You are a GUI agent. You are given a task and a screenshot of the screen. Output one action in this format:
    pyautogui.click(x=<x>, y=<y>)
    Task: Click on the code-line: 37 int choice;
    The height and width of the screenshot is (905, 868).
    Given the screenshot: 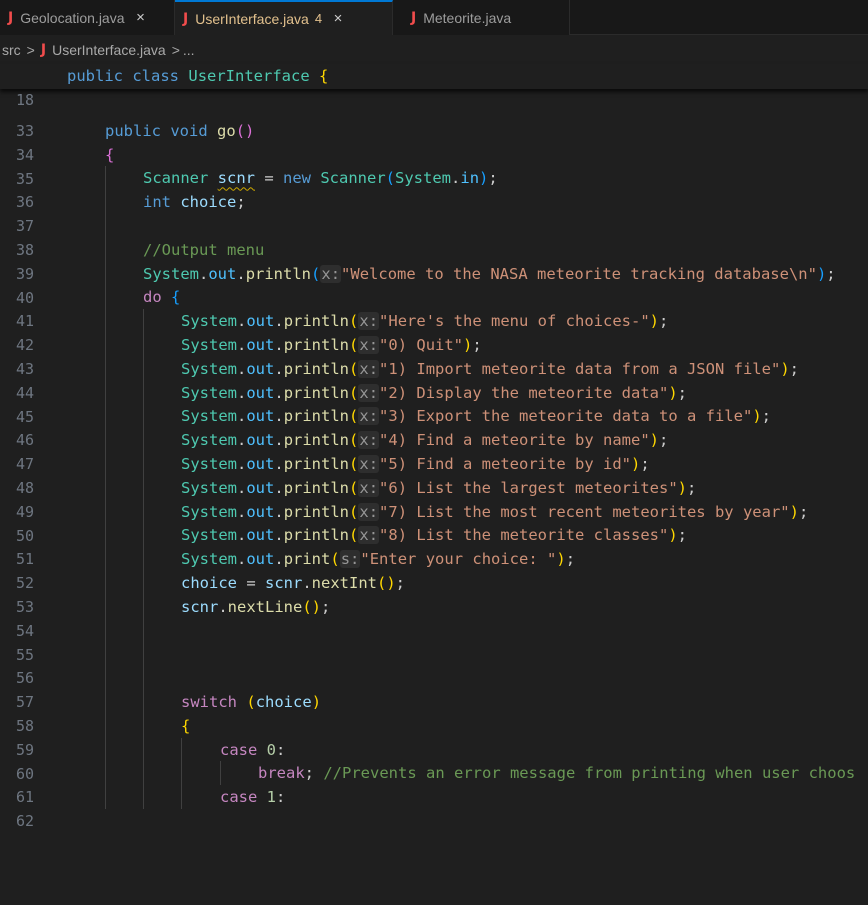 What is the action you would take?
    pyautogui.click(x=434, y=212)
    